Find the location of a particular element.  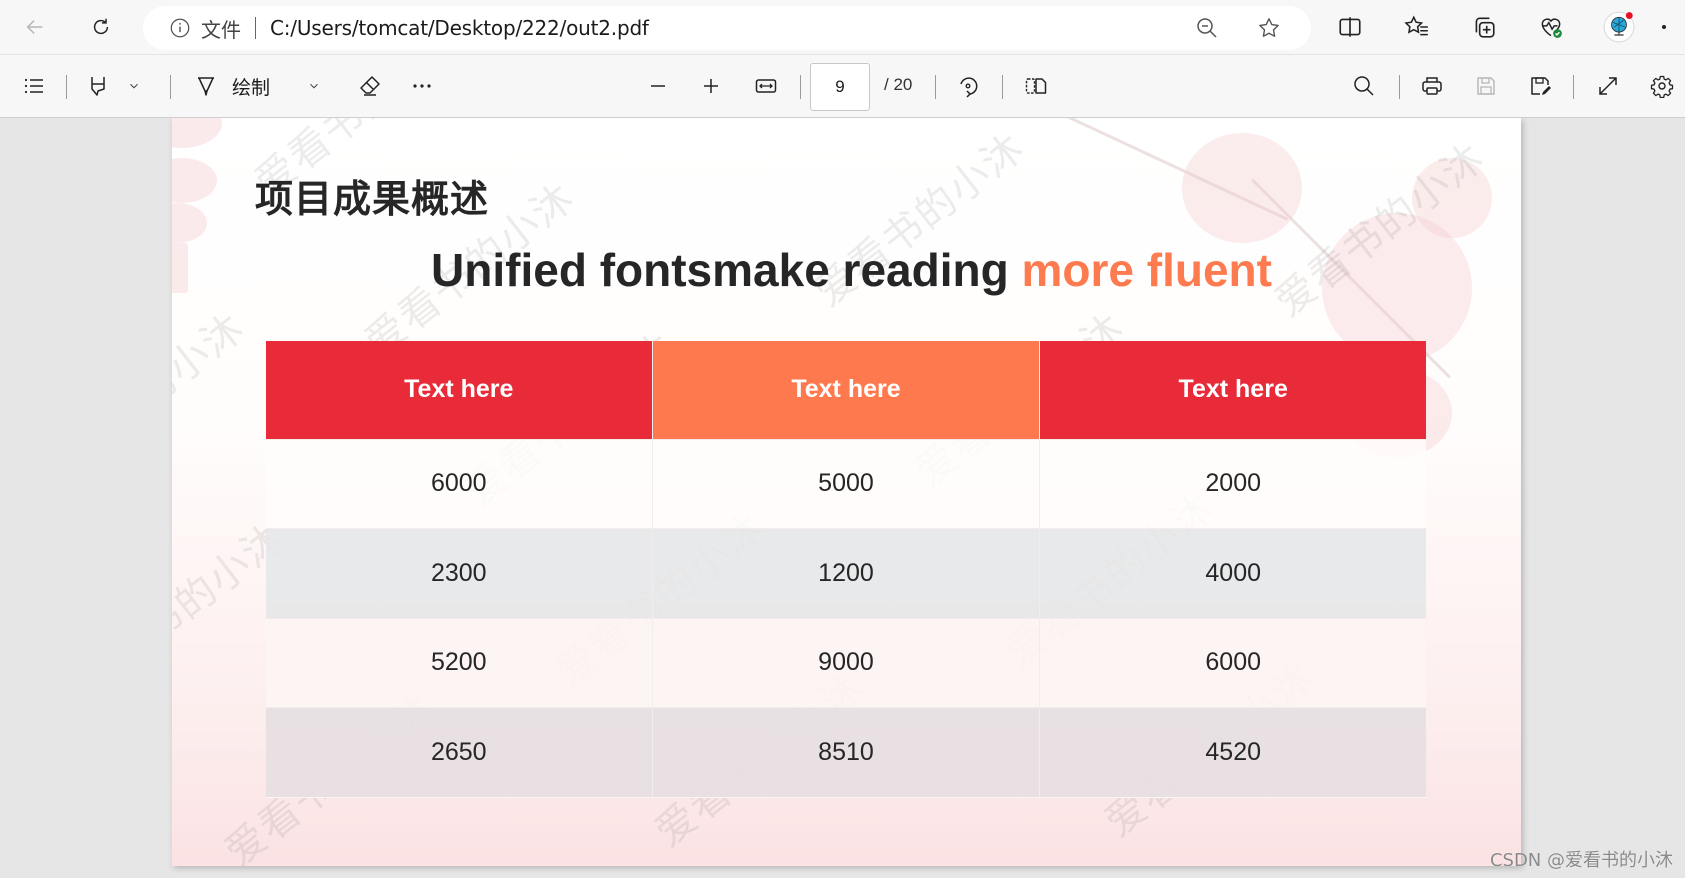

favorite-button is located at coordinates (1269, 28).